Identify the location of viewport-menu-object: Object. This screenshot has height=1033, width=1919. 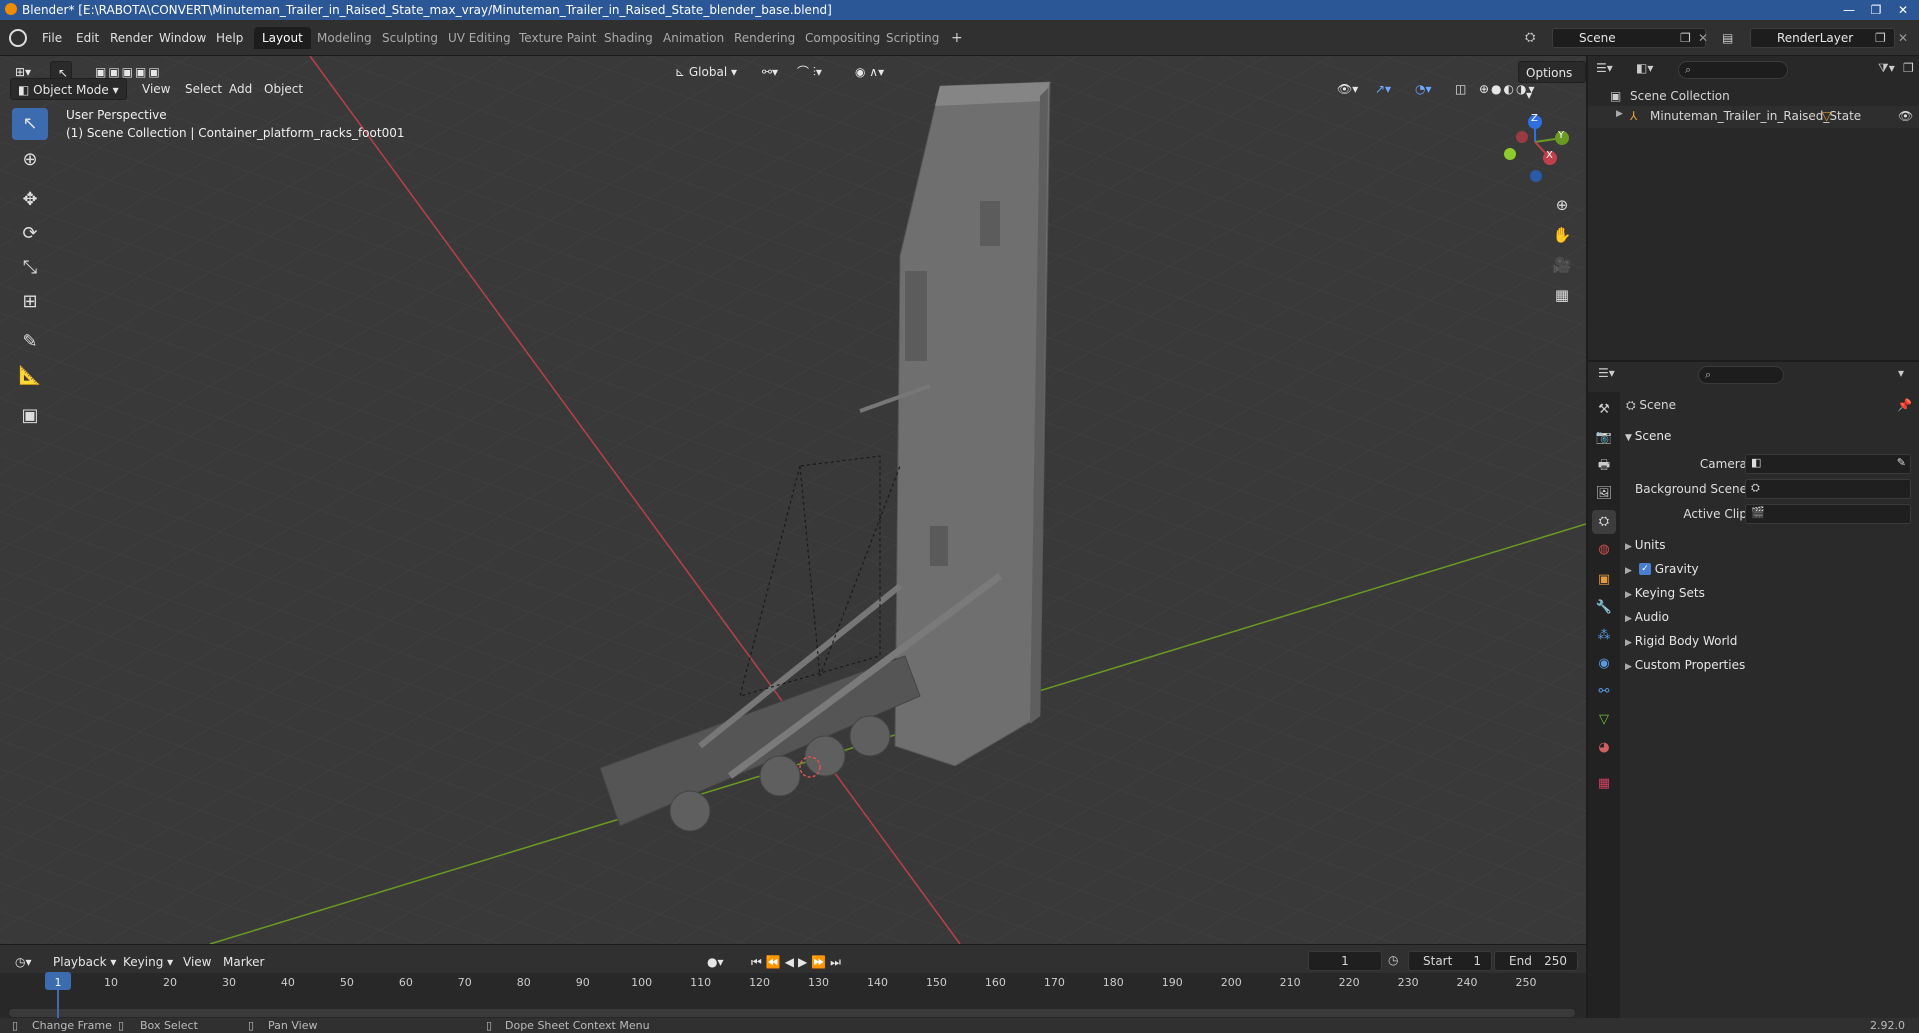
(283, 89).